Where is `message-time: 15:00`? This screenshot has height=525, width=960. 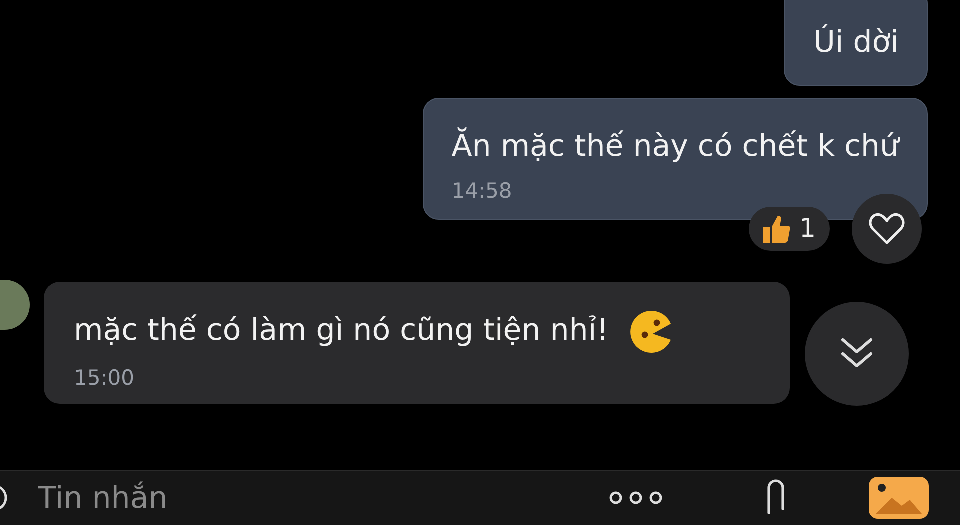
message-time: 15:00 is located at coordinates (105, 378).